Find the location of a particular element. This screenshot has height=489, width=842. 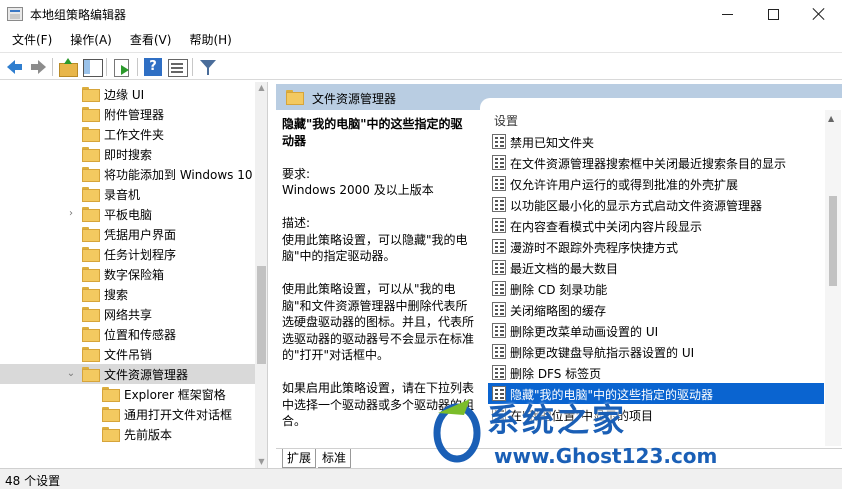

details-header-title: 文件资源管理器 is located at coordinates (354, 99).